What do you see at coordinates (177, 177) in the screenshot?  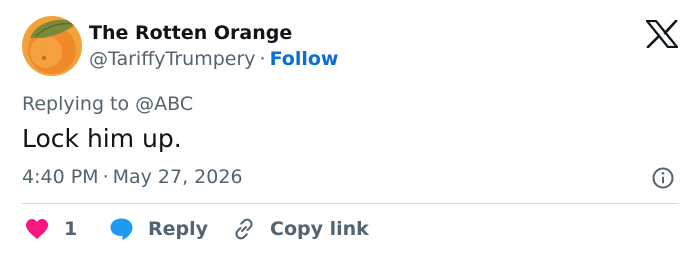 I see `tweet-date: May 27, 2026` at bounding box center [177, 177].